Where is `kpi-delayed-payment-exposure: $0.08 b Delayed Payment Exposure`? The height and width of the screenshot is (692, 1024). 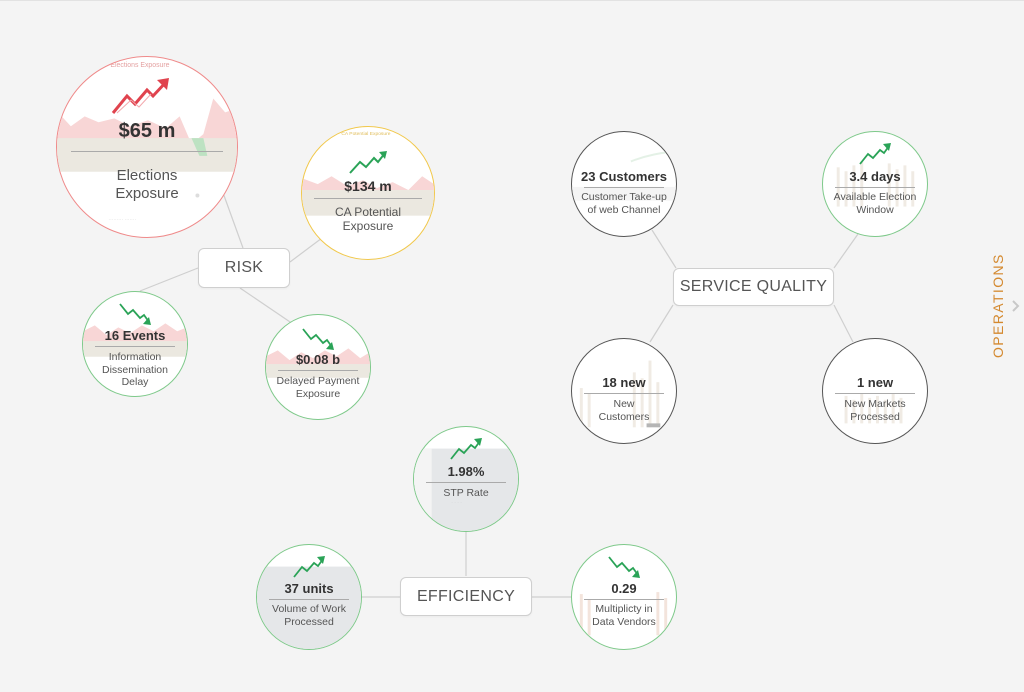 kpi-delayed-payment-exposure: $0.08 b Delayed Payment Exposure is located at coordinates (318, 367).